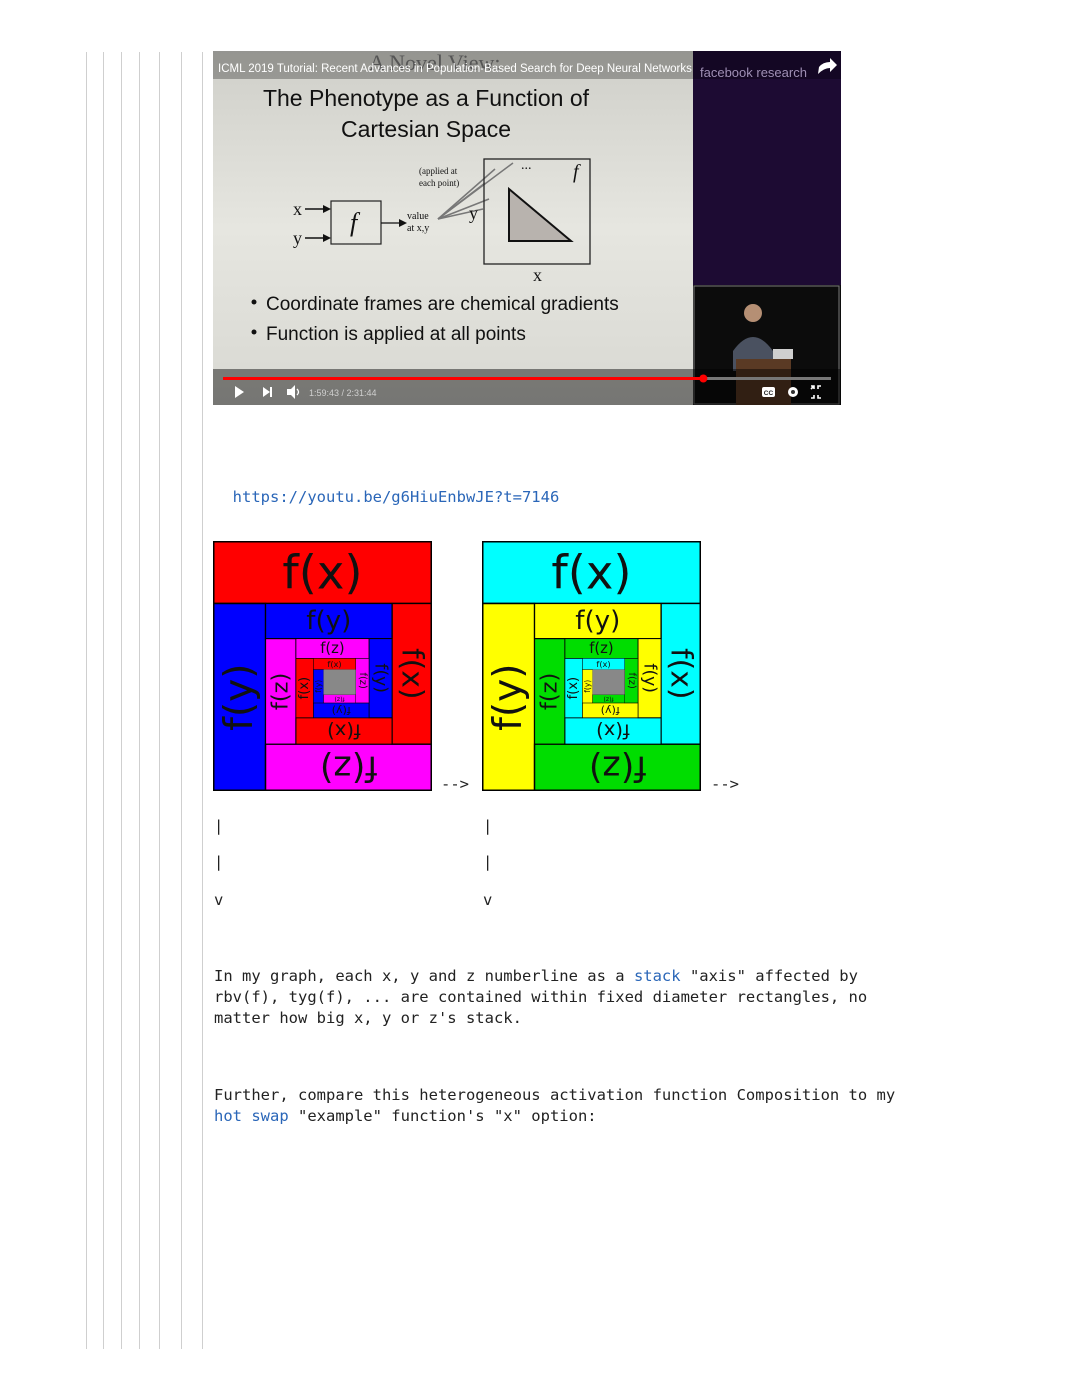 This screenshot has height=1397, width=1080. I want to click on slide-title: The Phenotype as a Function of, so click(426, 98).